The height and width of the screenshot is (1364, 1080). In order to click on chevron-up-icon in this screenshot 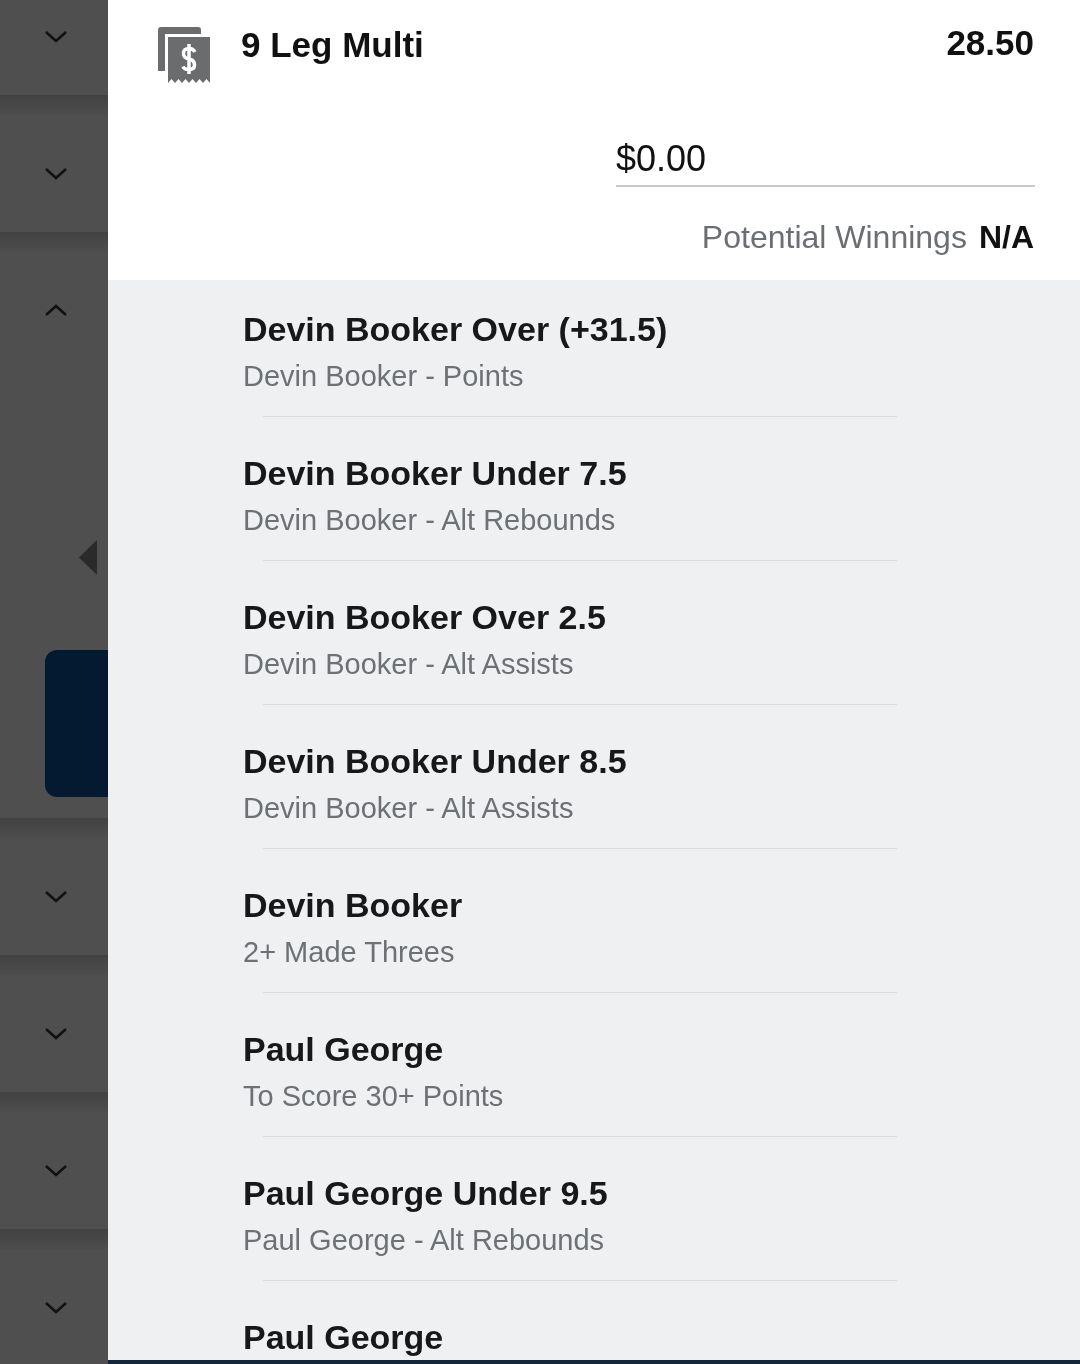, I will do `click(56, 310)`.